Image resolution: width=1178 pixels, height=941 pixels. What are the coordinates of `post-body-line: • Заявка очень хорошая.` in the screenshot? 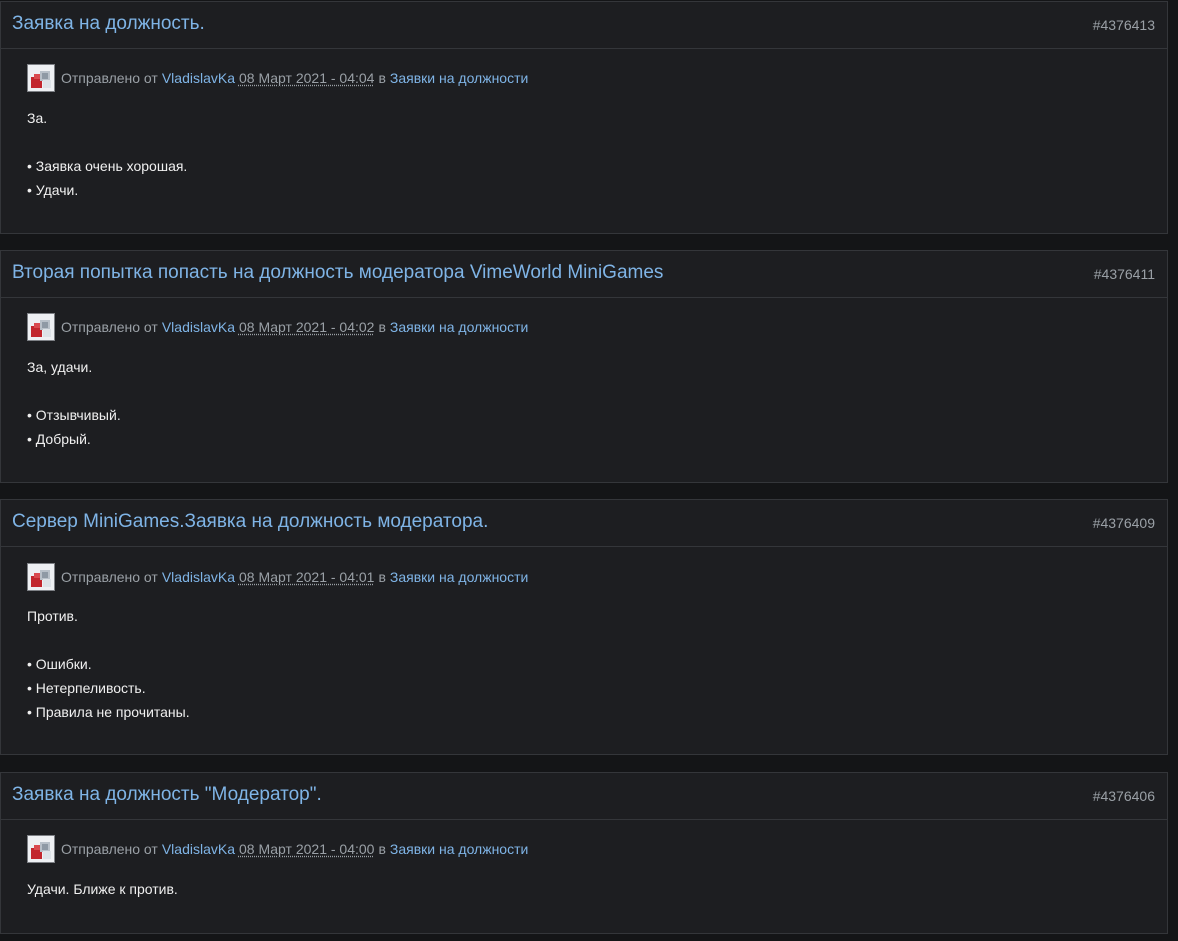 It's located at (107, 166).